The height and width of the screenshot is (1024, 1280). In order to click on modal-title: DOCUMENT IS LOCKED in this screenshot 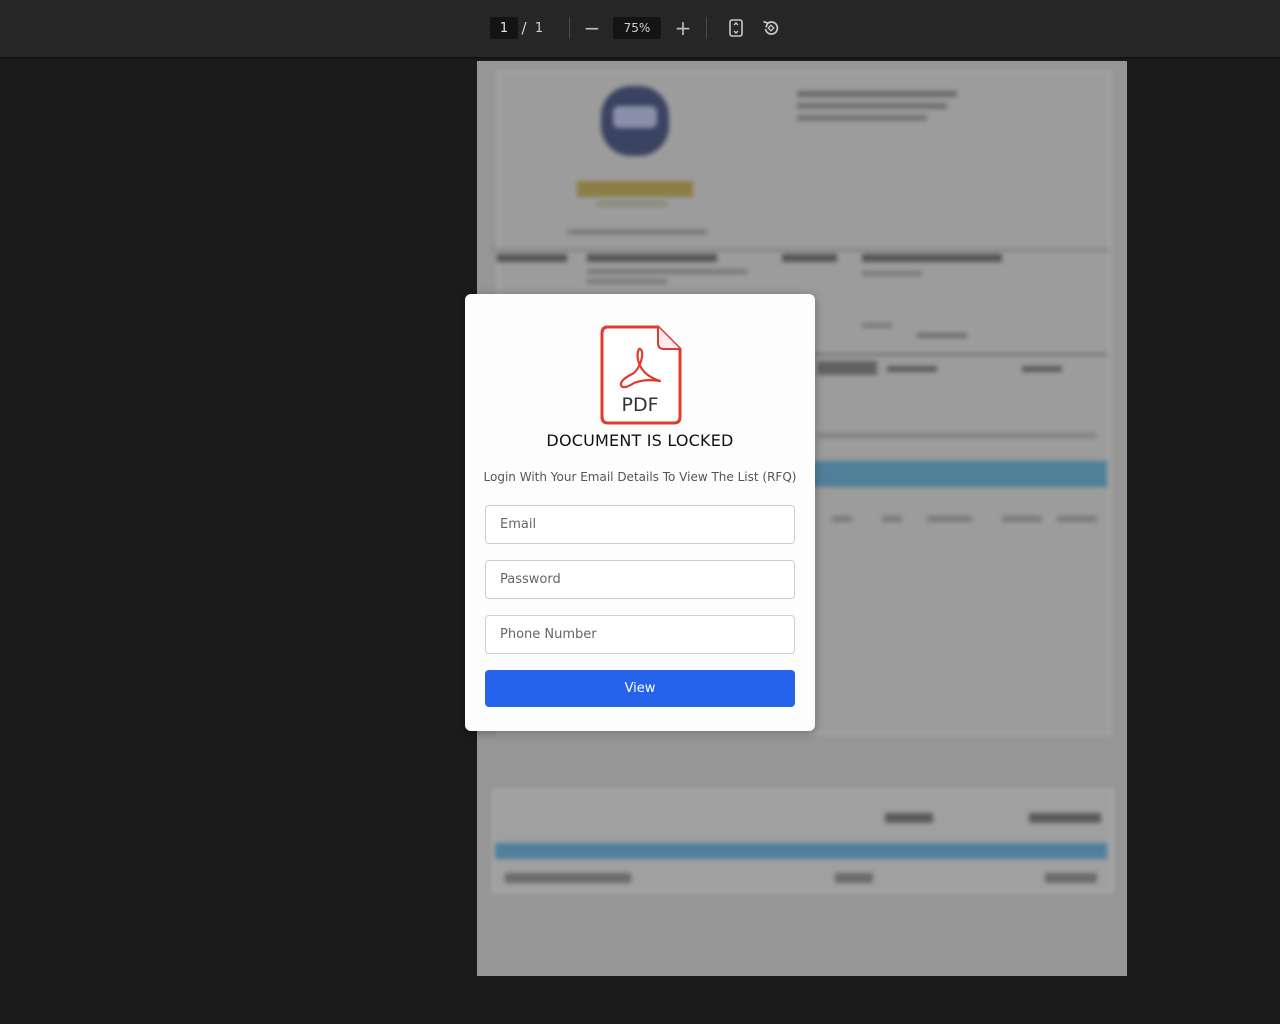, I will do `click(640, 440)`.